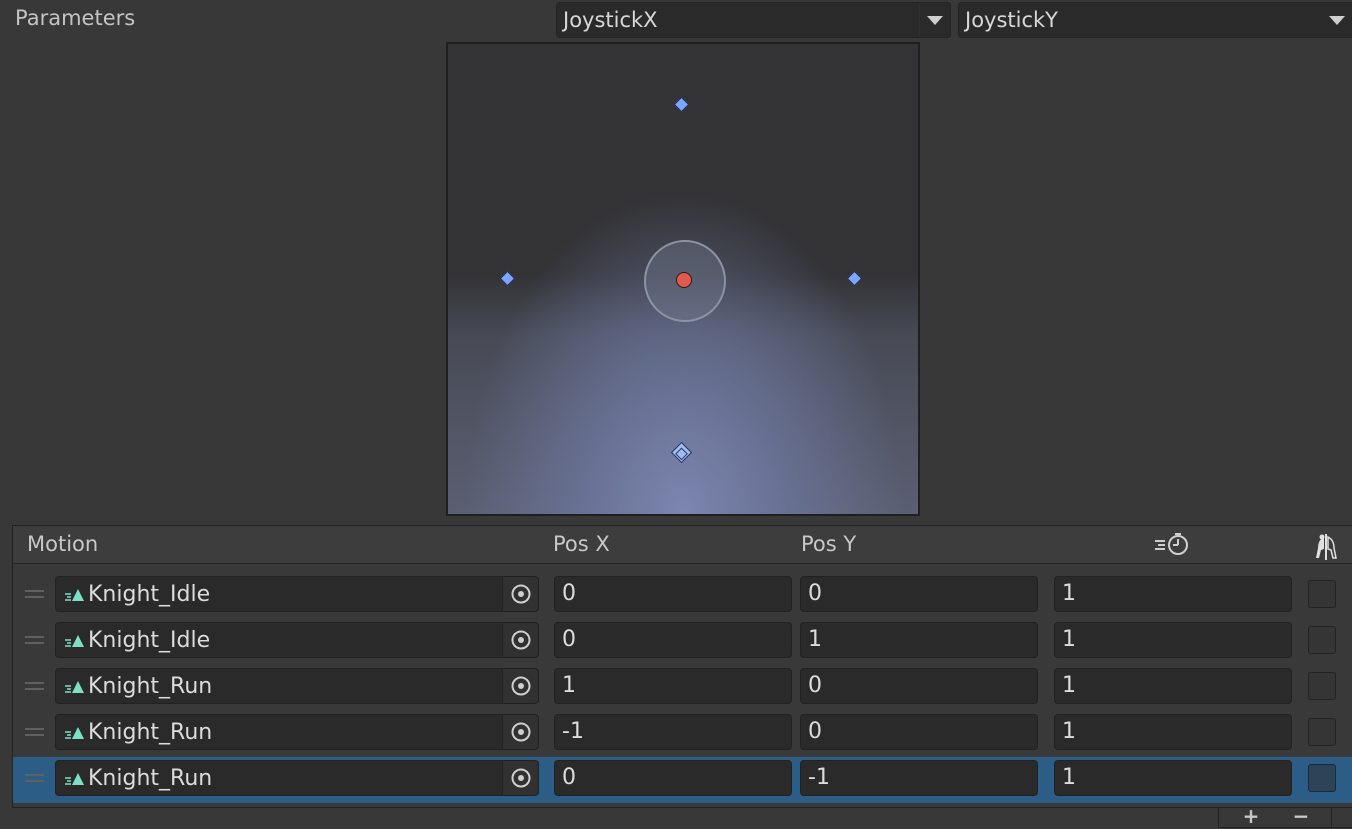 This screenshot has height=829, width=1352. I want to click on motion-row: Knight_Run 1 0 1, so click(682, 688).